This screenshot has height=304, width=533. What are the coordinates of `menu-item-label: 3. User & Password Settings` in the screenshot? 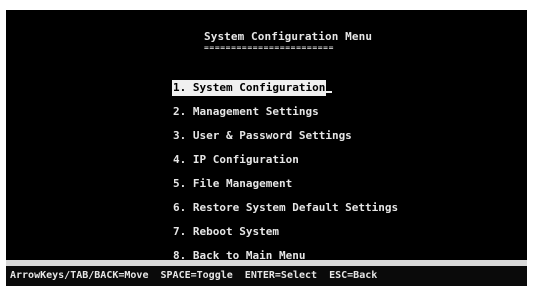 It's located at (262, 135).